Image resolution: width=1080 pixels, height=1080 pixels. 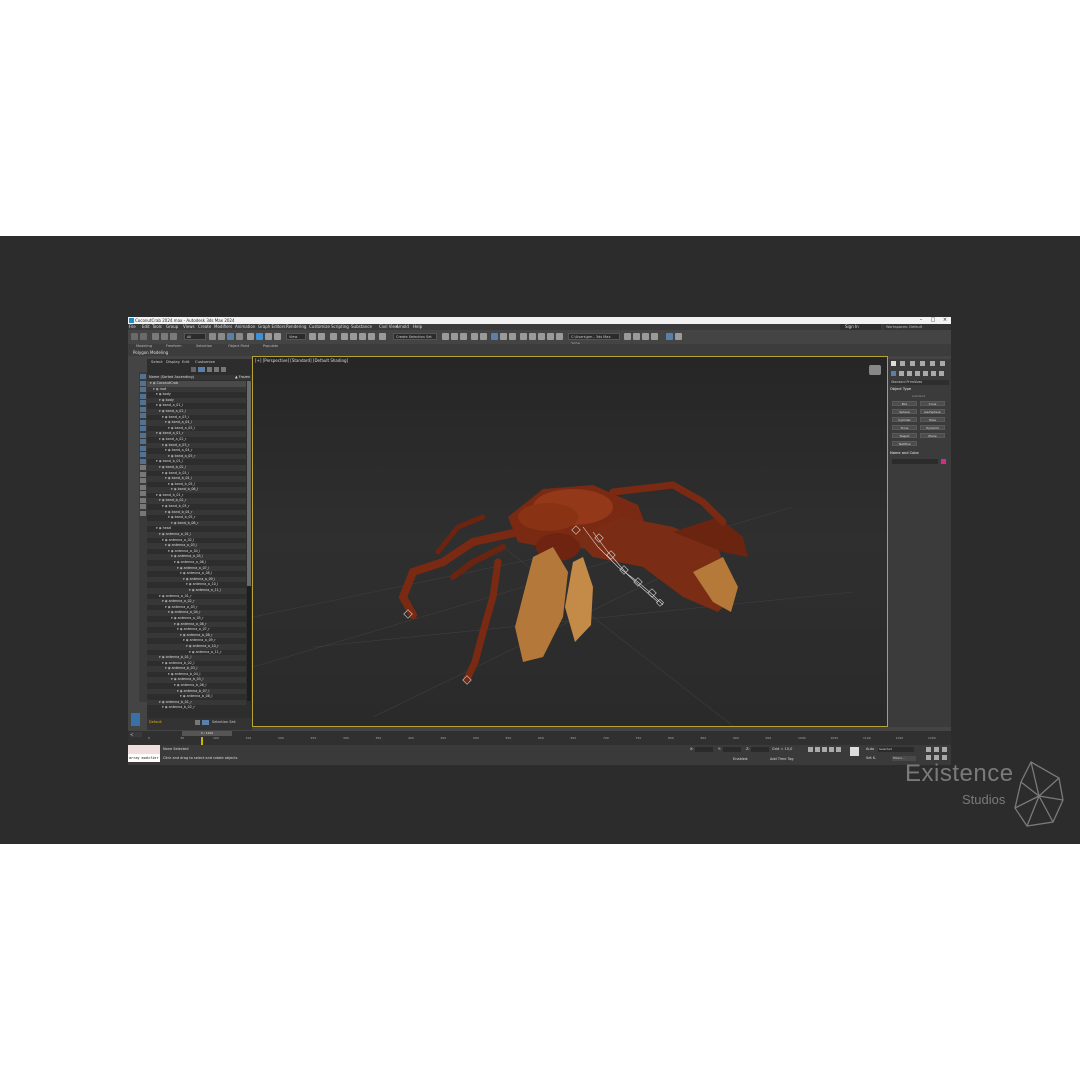 What do you see at coordinates (205, 722) in the screenshot?
I see `selection-set-icon` at bounding box center [205, 722].